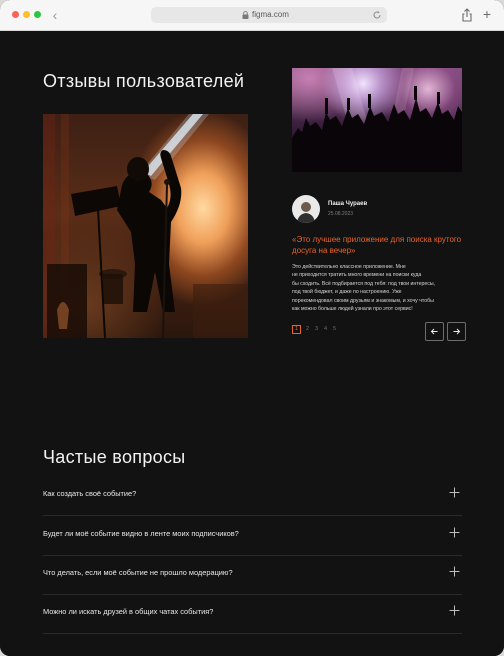  I want to click on share-icon, so click(467, 15).